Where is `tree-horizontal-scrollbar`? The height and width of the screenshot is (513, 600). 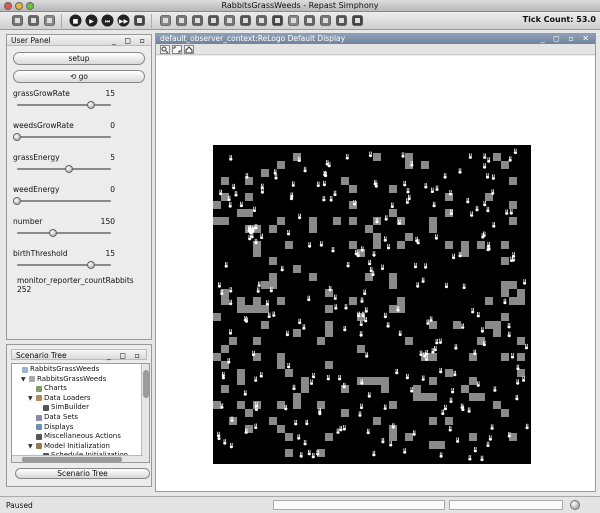 tree-horizontal-scrollbar is located at coordinates (77, 458).